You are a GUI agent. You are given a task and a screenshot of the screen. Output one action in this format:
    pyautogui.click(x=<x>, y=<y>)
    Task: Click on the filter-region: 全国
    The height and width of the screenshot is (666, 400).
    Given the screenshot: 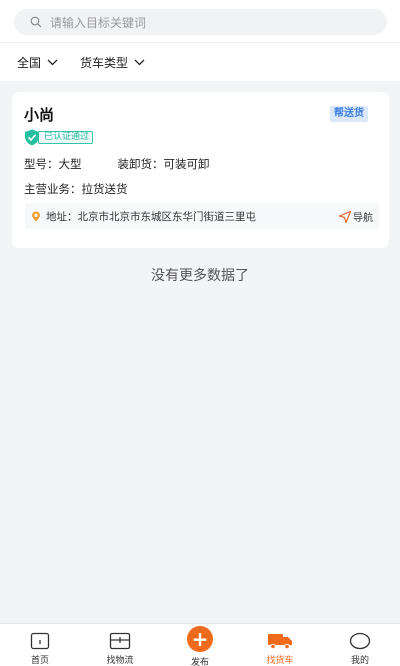 What is the action you would take?
    pyautogui.click(x=37, y=62)
    